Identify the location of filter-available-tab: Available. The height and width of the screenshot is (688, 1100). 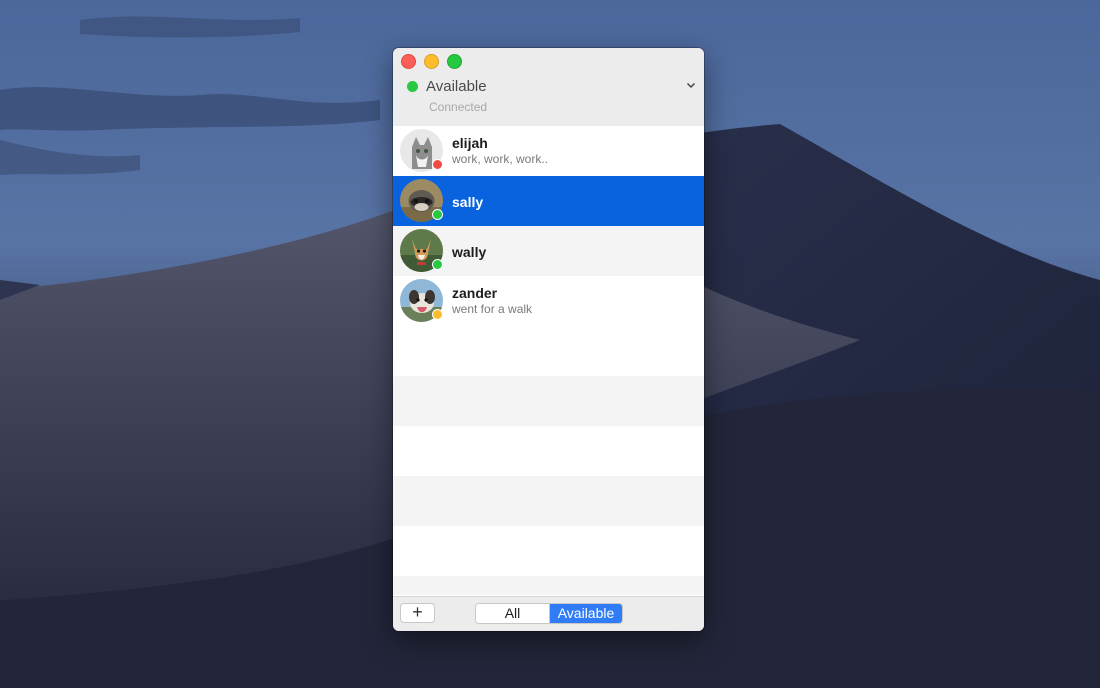
(586, 613).